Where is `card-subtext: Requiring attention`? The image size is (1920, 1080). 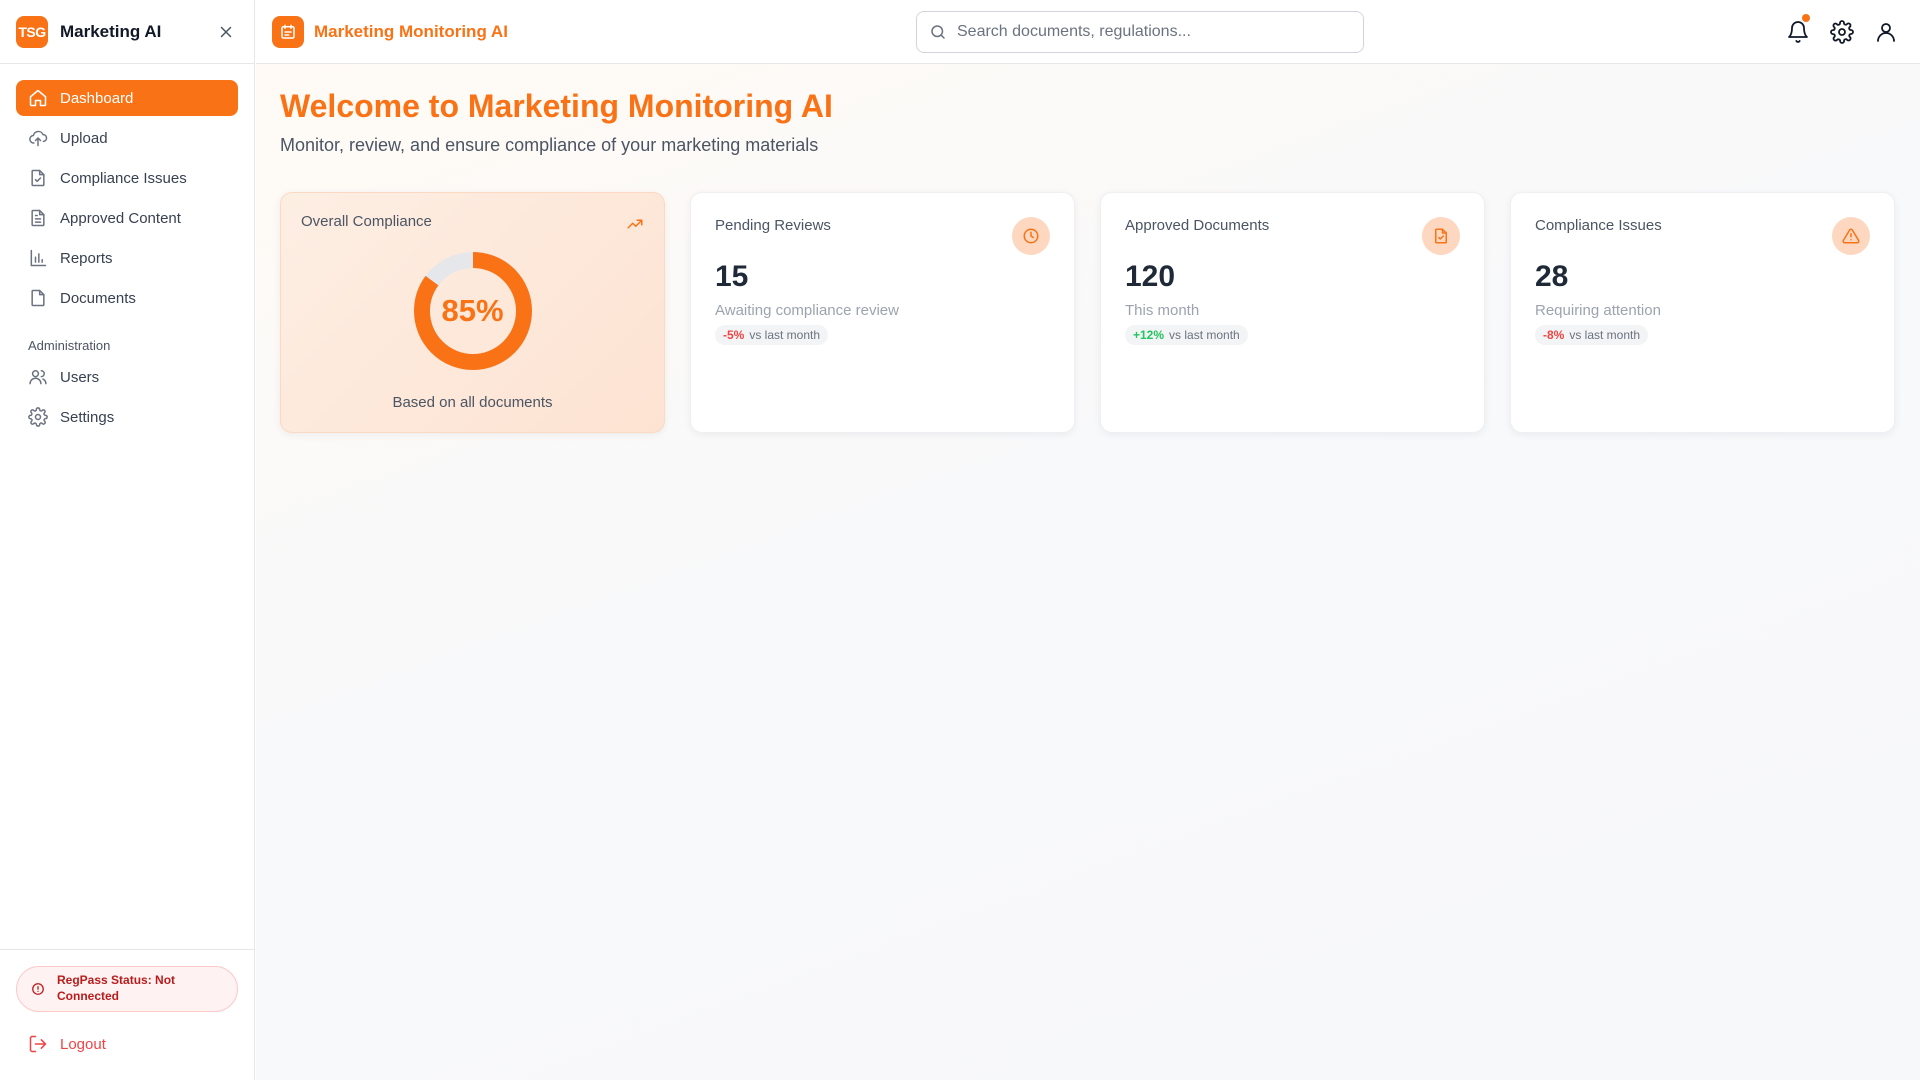 card-subtext: Requiring attention is located at coordinates (1598, 310).